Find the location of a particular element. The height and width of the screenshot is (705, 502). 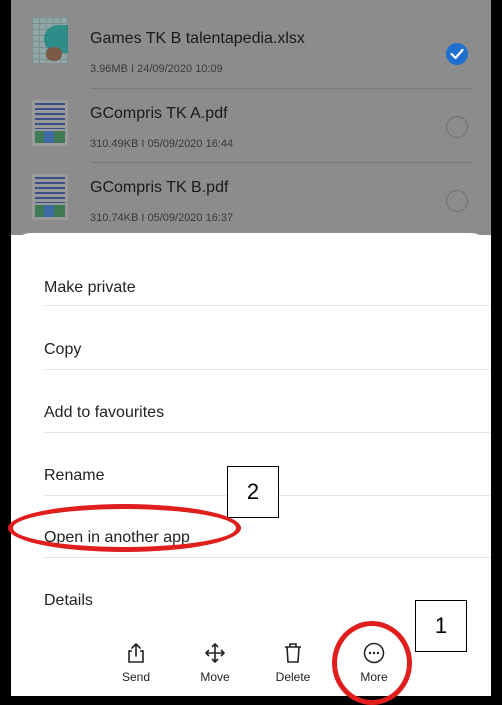

send-button: Send is located at coordinates (136, 663).